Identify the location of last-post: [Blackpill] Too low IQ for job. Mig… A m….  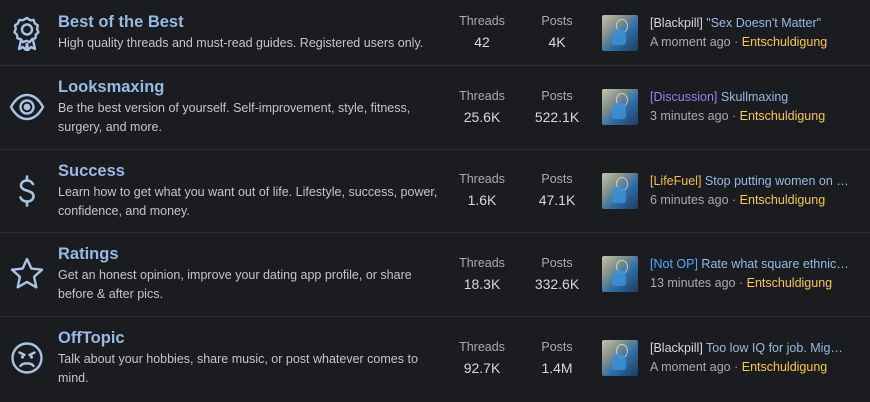
(733, 358).